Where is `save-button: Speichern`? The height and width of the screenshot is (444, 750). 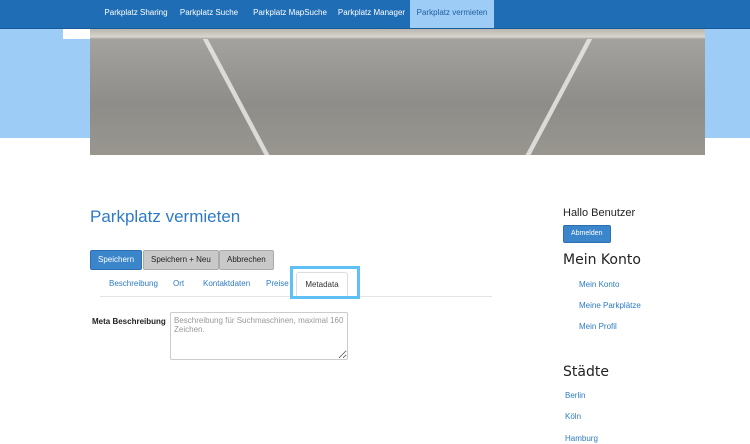 save-button: Speichern is located at coordinates (116, 260).